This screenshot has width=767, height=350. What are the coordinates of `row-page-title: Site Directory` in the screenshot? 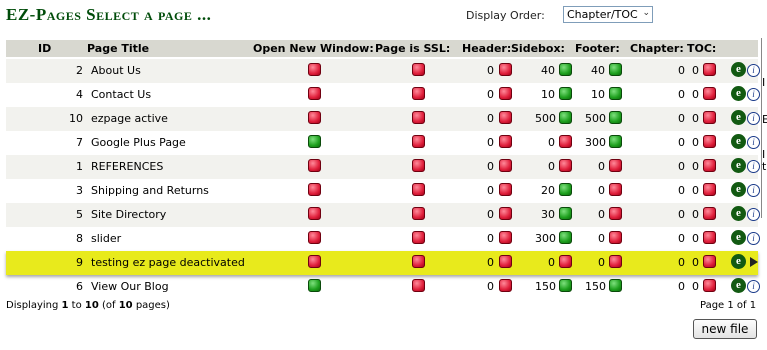 It's located at (129, 214).